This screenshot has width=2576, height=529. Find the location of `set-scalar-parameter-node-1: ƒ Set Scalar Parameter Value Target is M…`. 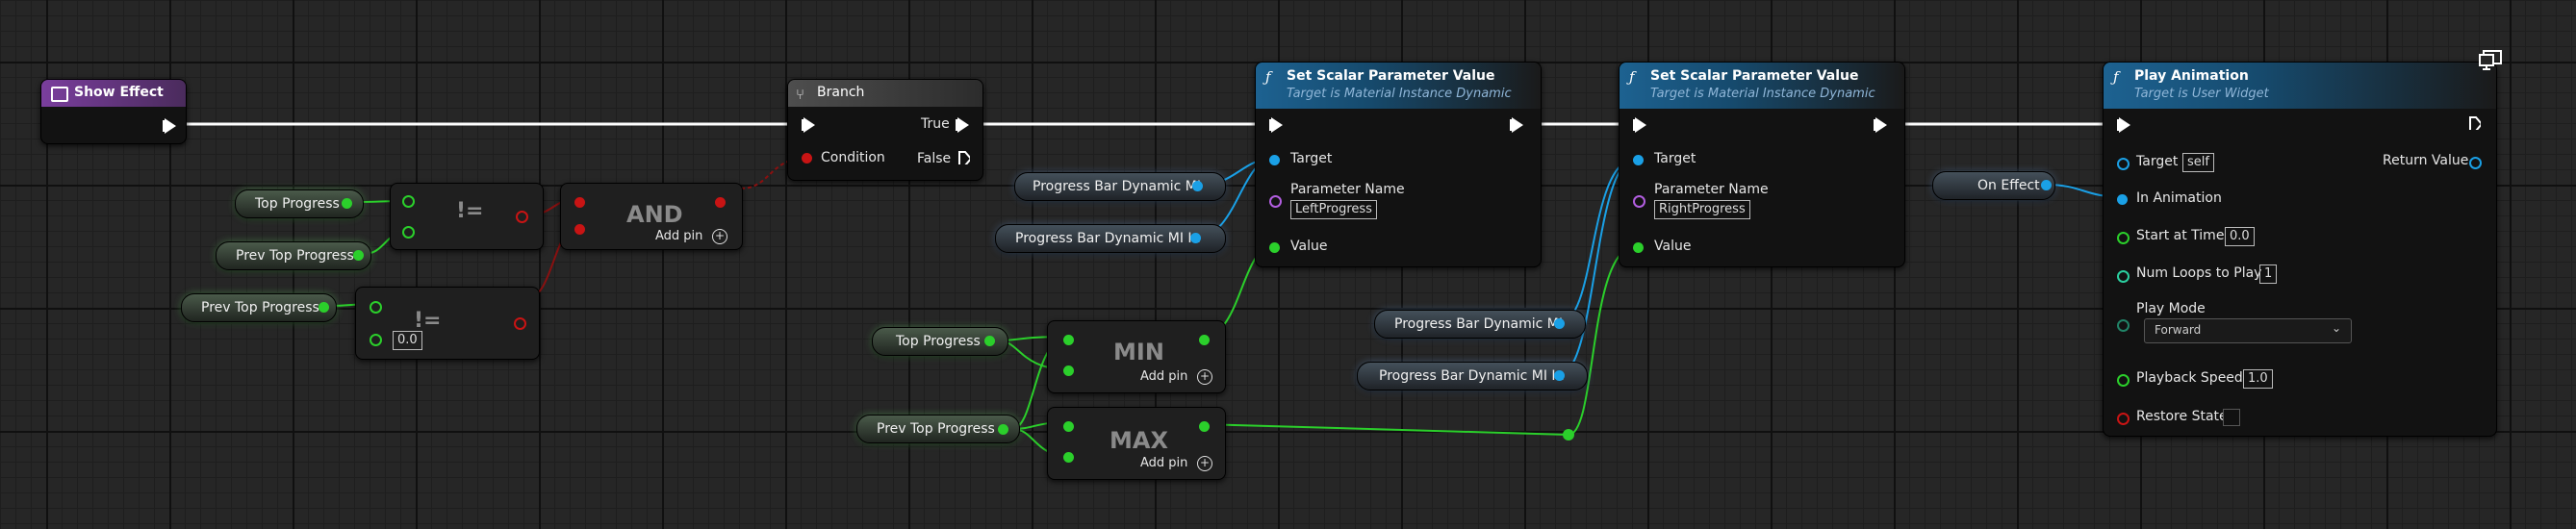

set-scalar-parameter-node-1: ƒ Set Scalar Parameter Value Target is M… is located at coordinates (1398, 164).